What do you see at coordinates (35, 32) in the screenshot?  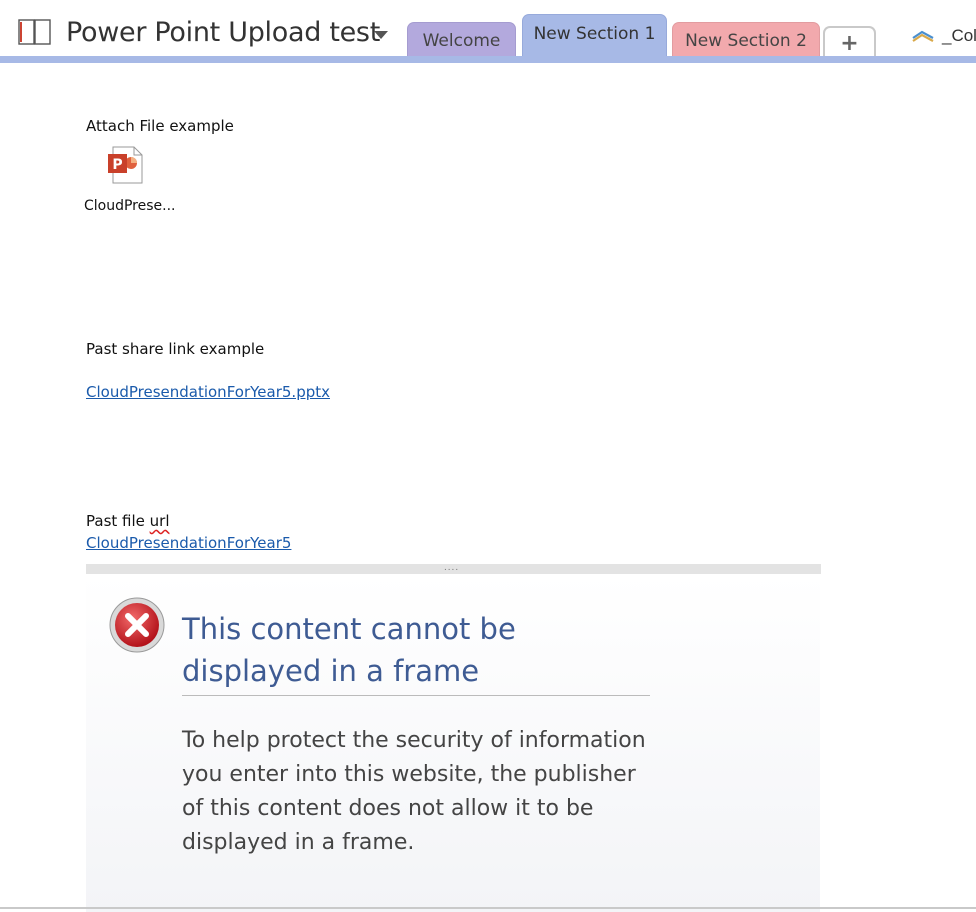 I see `notebook-icon` at bounding box center [35, 32].